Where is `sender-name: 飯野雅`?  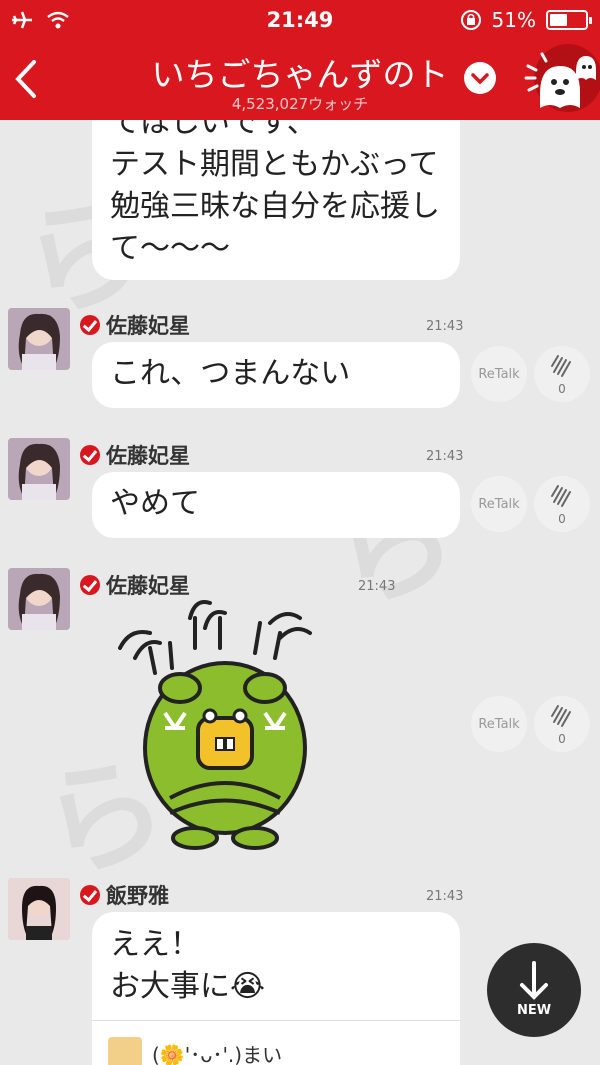
sender-name: 飯野雅 is located at coordinates (137, 896).